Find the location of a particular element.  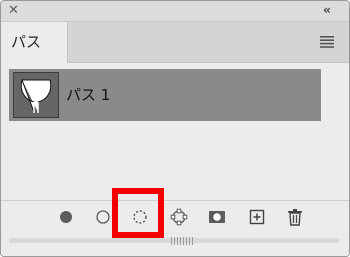

panel-resize-bar is located at coordinates (175, 245).